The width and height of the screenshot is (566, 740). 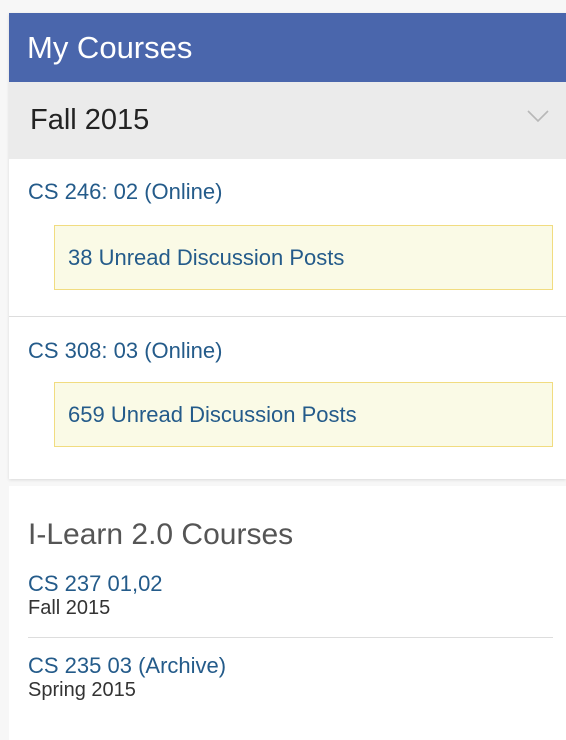 What do you see at coordinates (303, 414) in the screenshot?
I see `unread-posts-notice: 659 Unread Discussion Posts` at bounding box center [303, 414].